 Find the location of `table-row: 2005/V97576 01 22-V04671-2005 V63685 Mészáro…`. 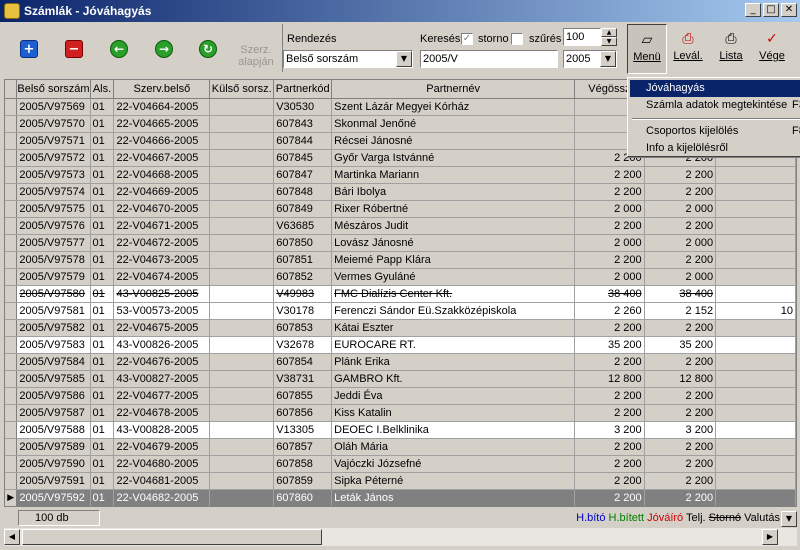

table-row: 2005/V97576 01 22-V04671-2005 V63685 Mészáro… is located at coordinates (400, 226).